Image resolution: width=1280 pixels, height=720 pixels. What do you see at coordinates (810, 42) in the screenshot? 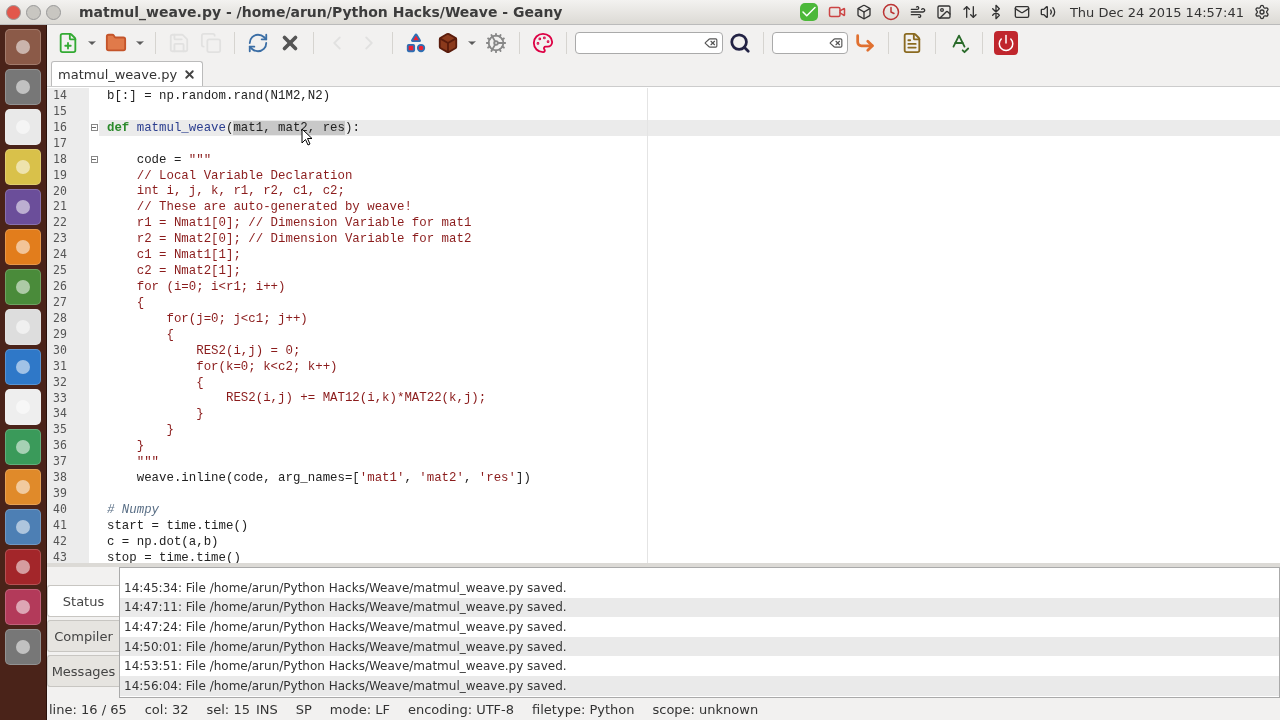
I see `line-number-field` at bounding box center [810, 42].